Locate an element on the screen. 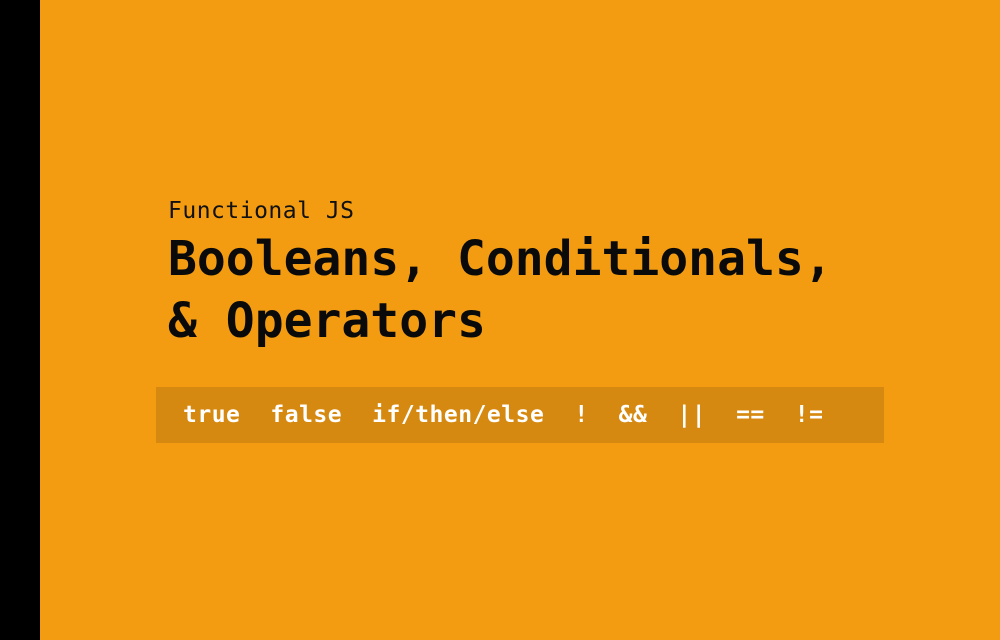  keyword-false: false is located at coordinates (306, 415).